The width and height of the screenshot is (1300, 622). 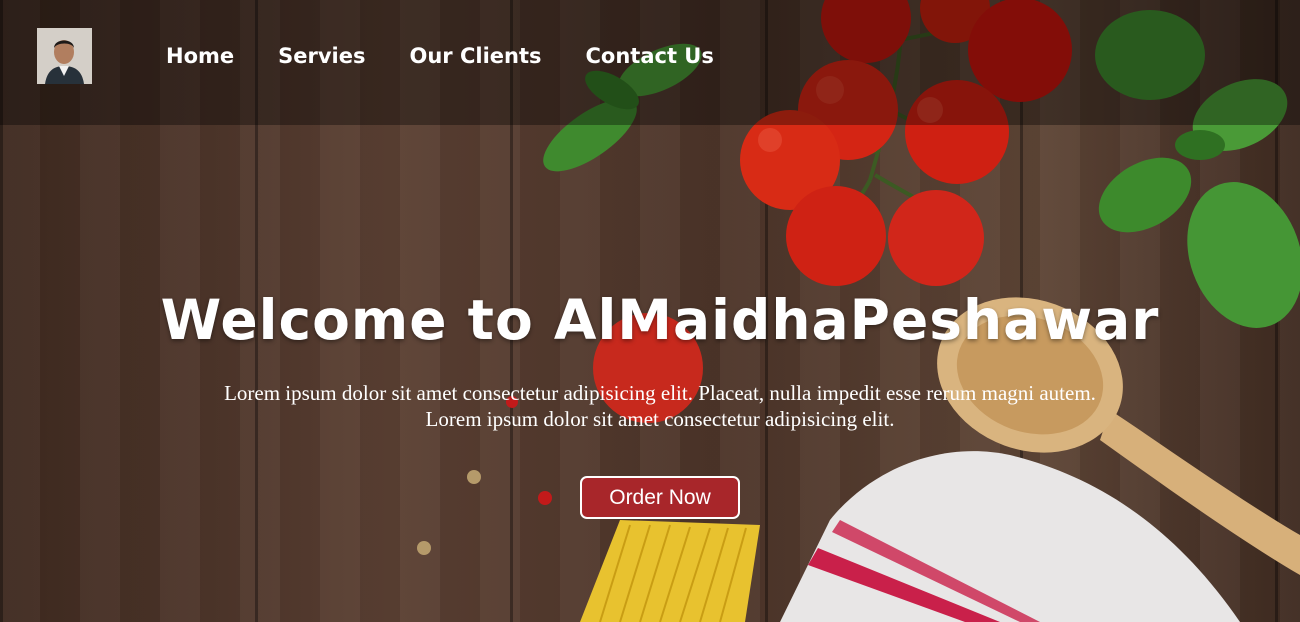 I want to click on nav-links: Home Servies Our Clients Contact Us, so click(x=462, y=56).